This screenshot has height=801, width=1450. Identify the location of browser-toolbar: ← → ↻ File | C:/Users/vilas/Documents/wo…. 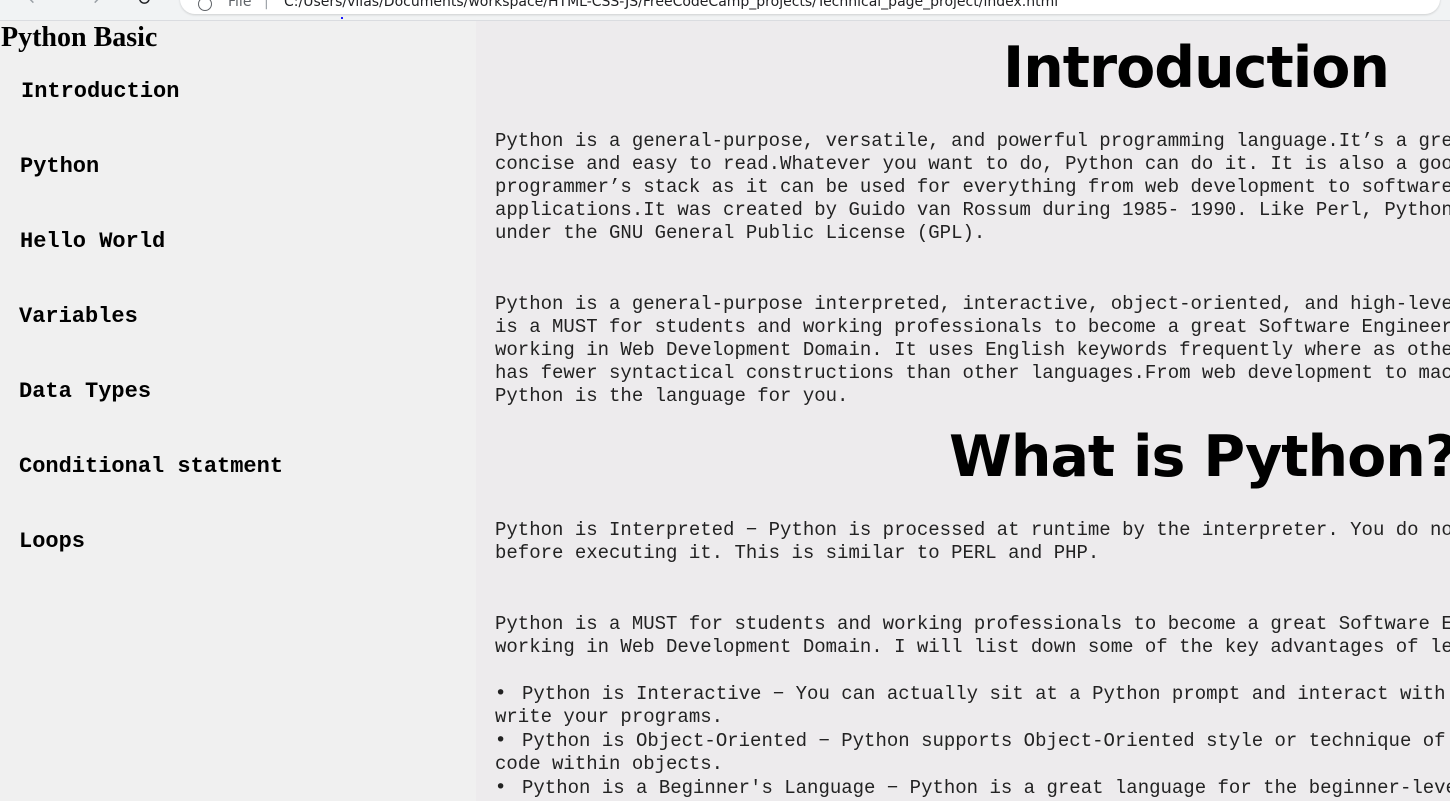
(725, 10).